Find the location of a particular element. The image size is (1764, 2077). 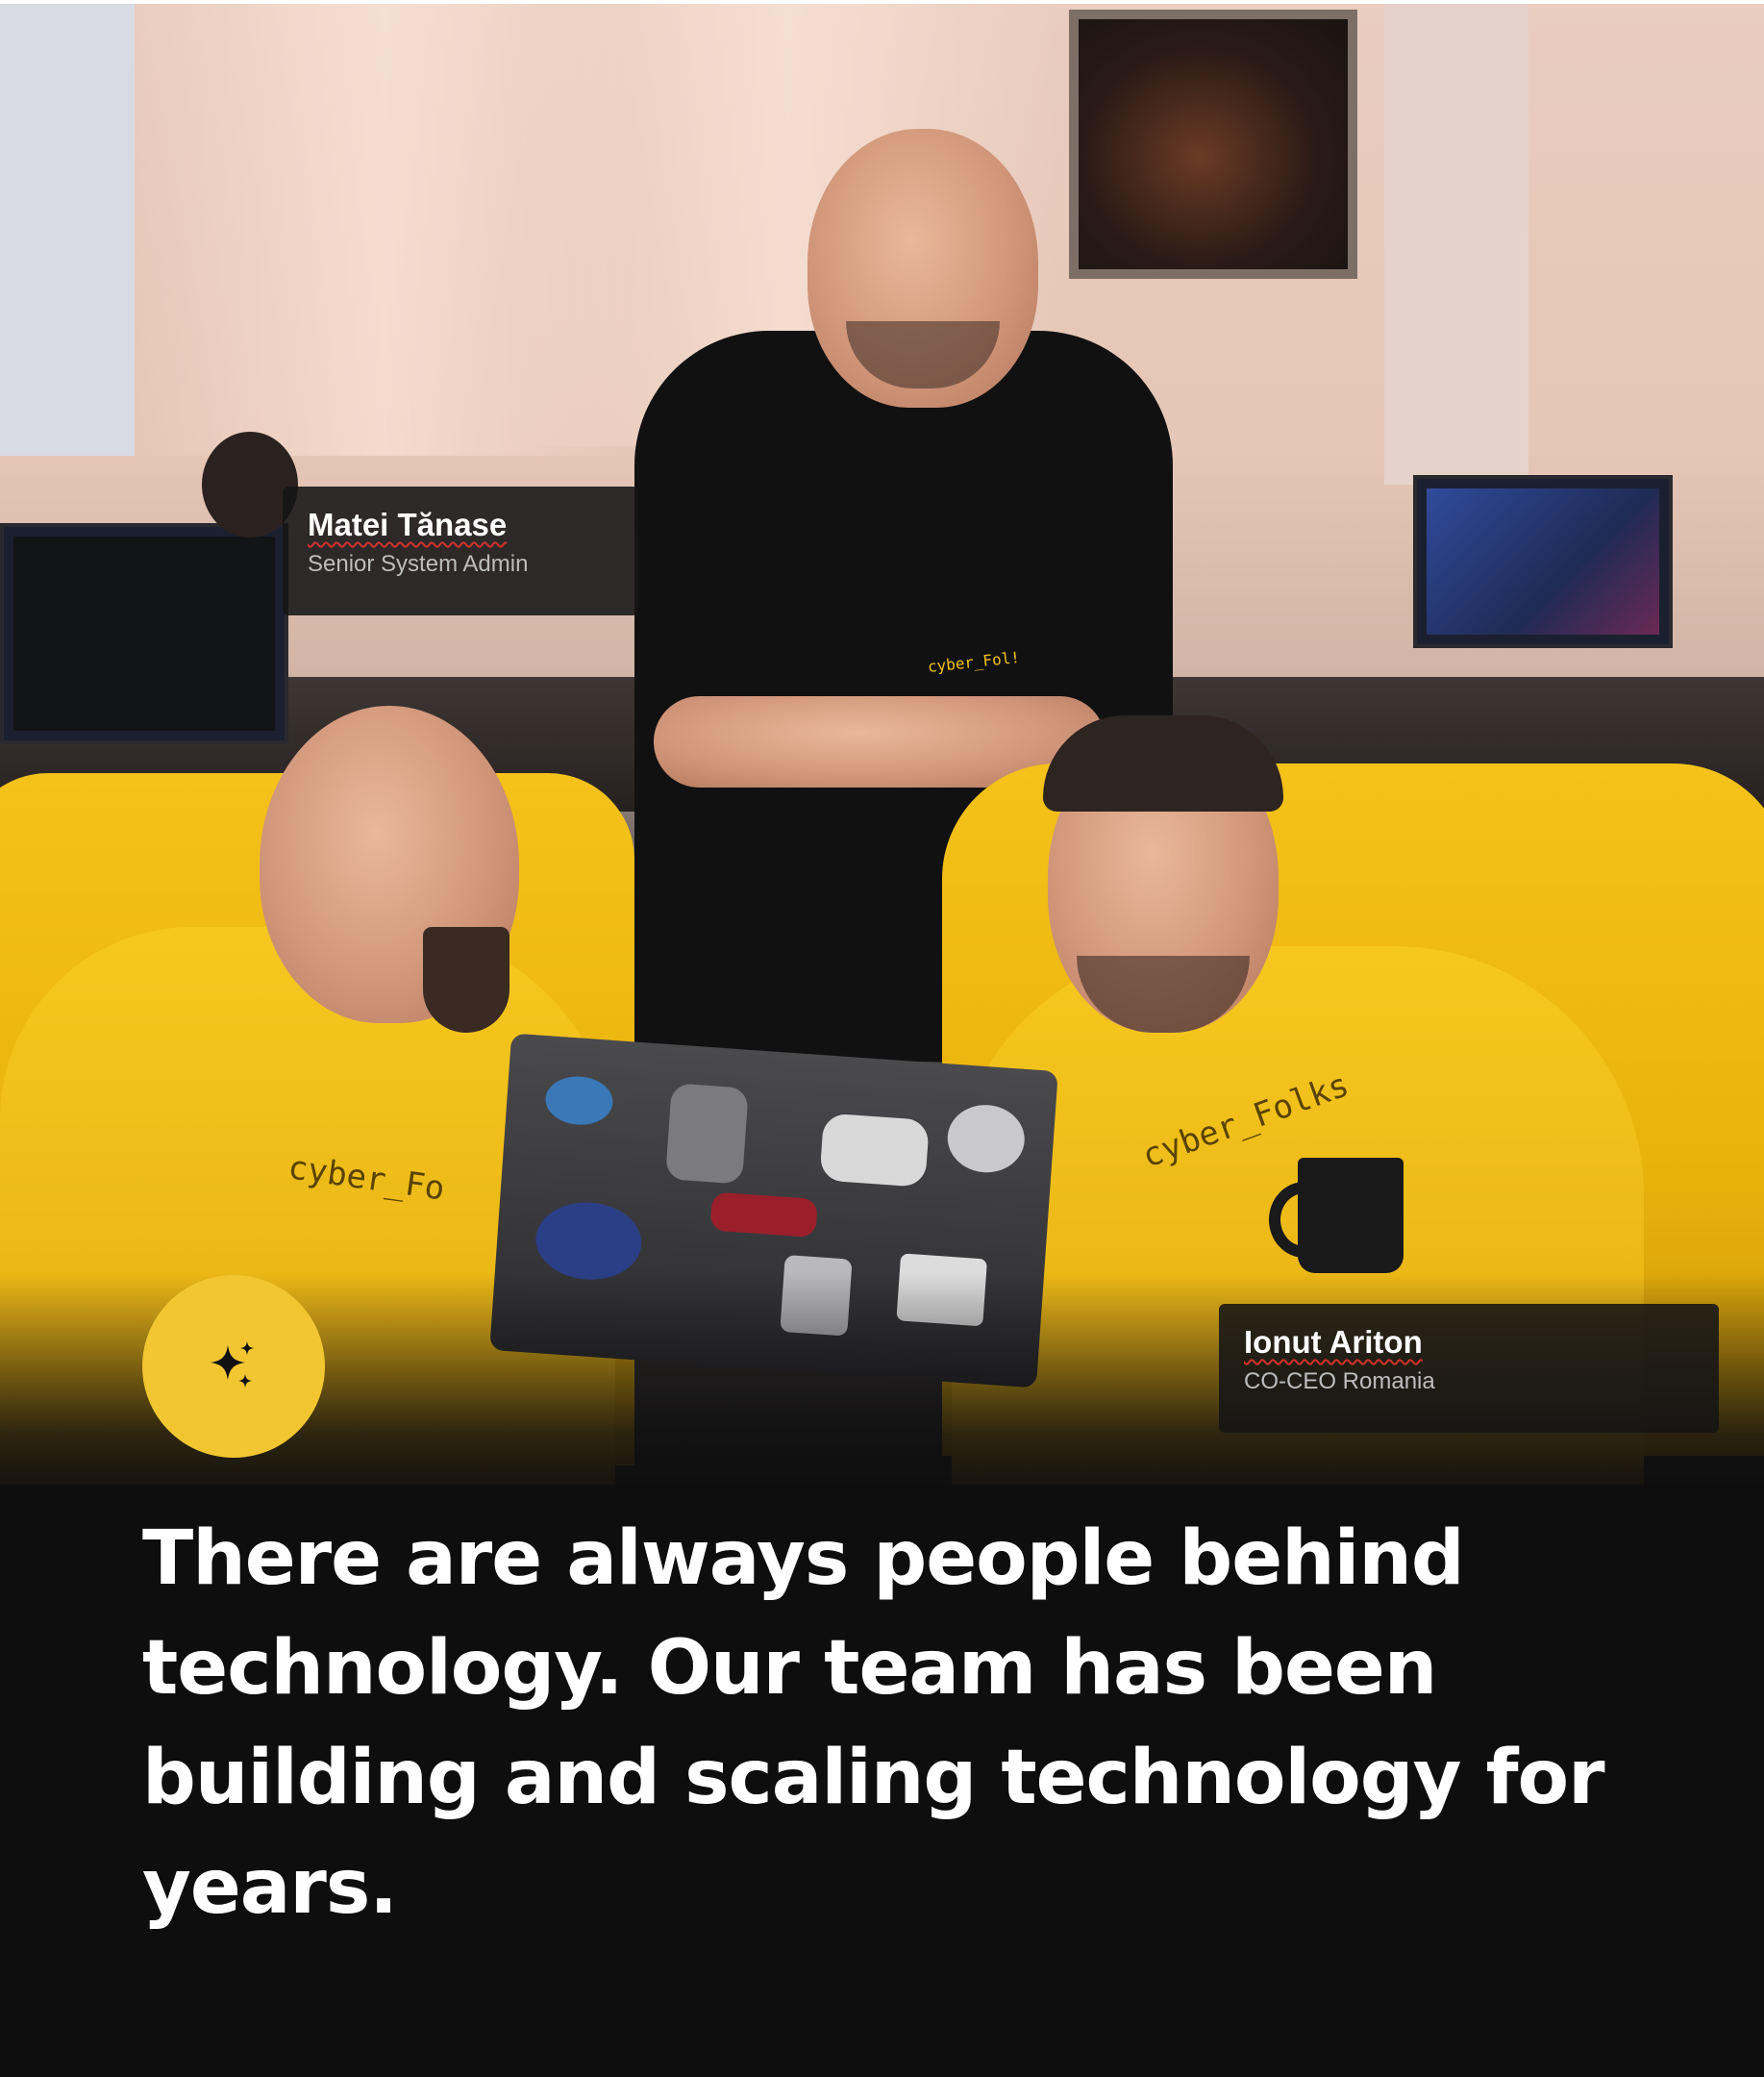

sparkles-icon is located at coordinates (232, 1364).